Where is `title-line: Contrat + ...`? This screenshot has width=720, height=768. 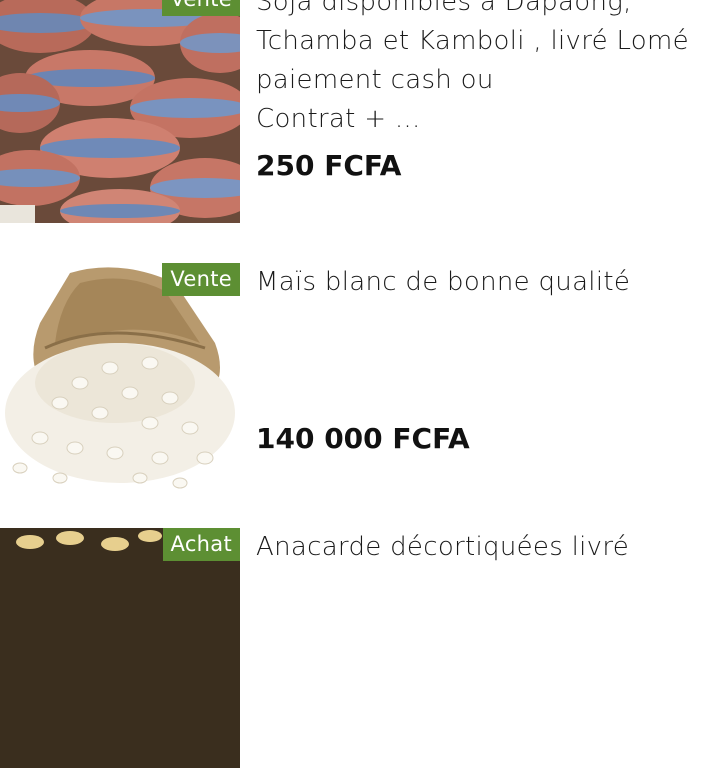
title-line: Contrat + ... is located at coordinates (338, 119).